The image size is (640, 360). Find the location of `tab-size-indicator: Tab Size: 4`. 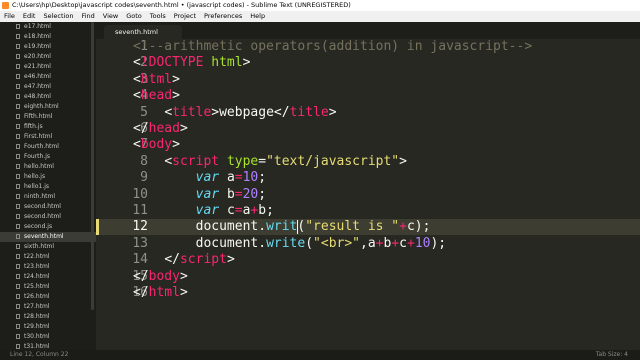

tab-size-indicator: Tab Size: 4 is located at coordinates (612, 355).